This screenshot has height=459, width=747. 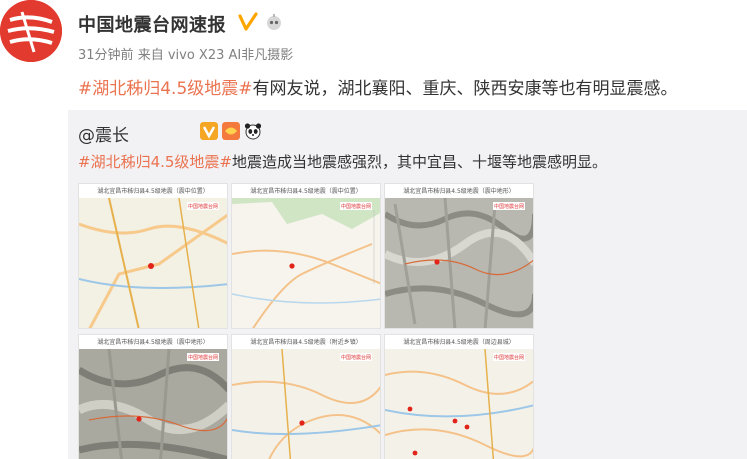 What do you see at coordinates (155, 162) in the screenshot?
I see `repost-hashtag-link: #湖北秭归4.5级地震#` at bounding box center [155, 162].